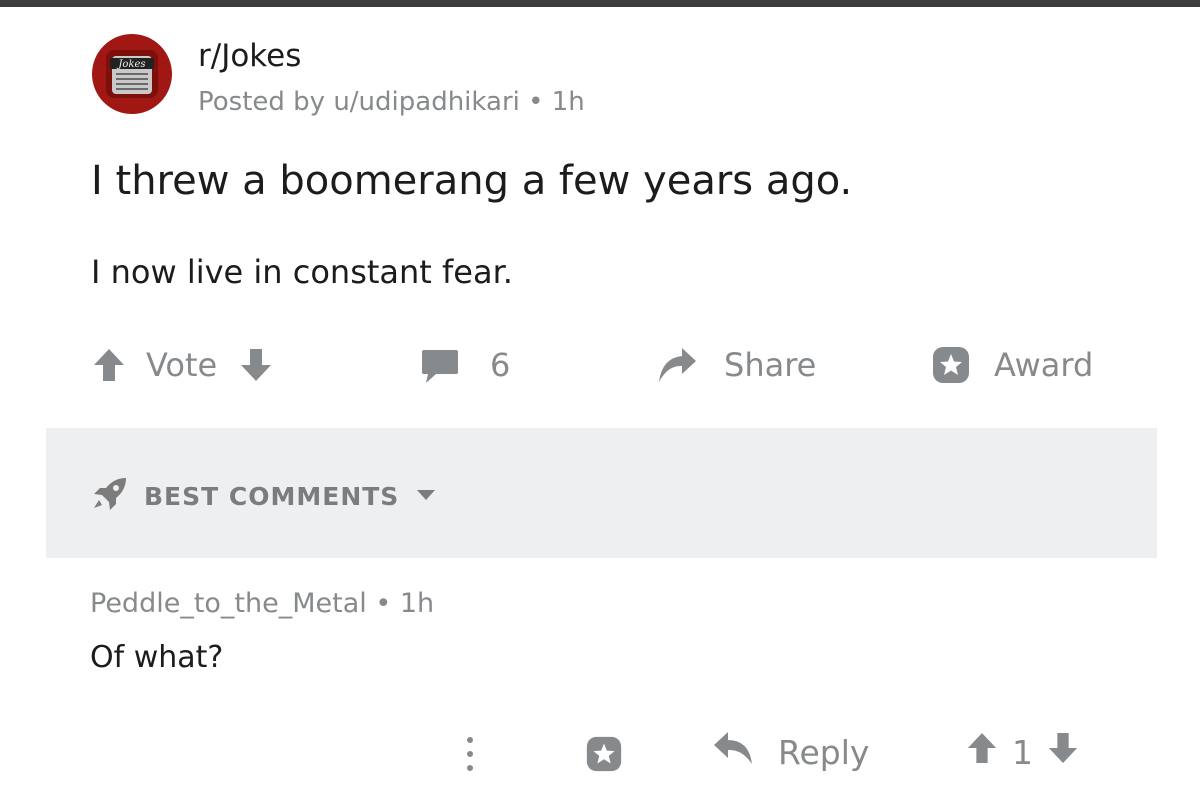  Describe the element at coordinates (249, 56) in the screenshot. I see `subreddit-name: r/Jokes` at that location.